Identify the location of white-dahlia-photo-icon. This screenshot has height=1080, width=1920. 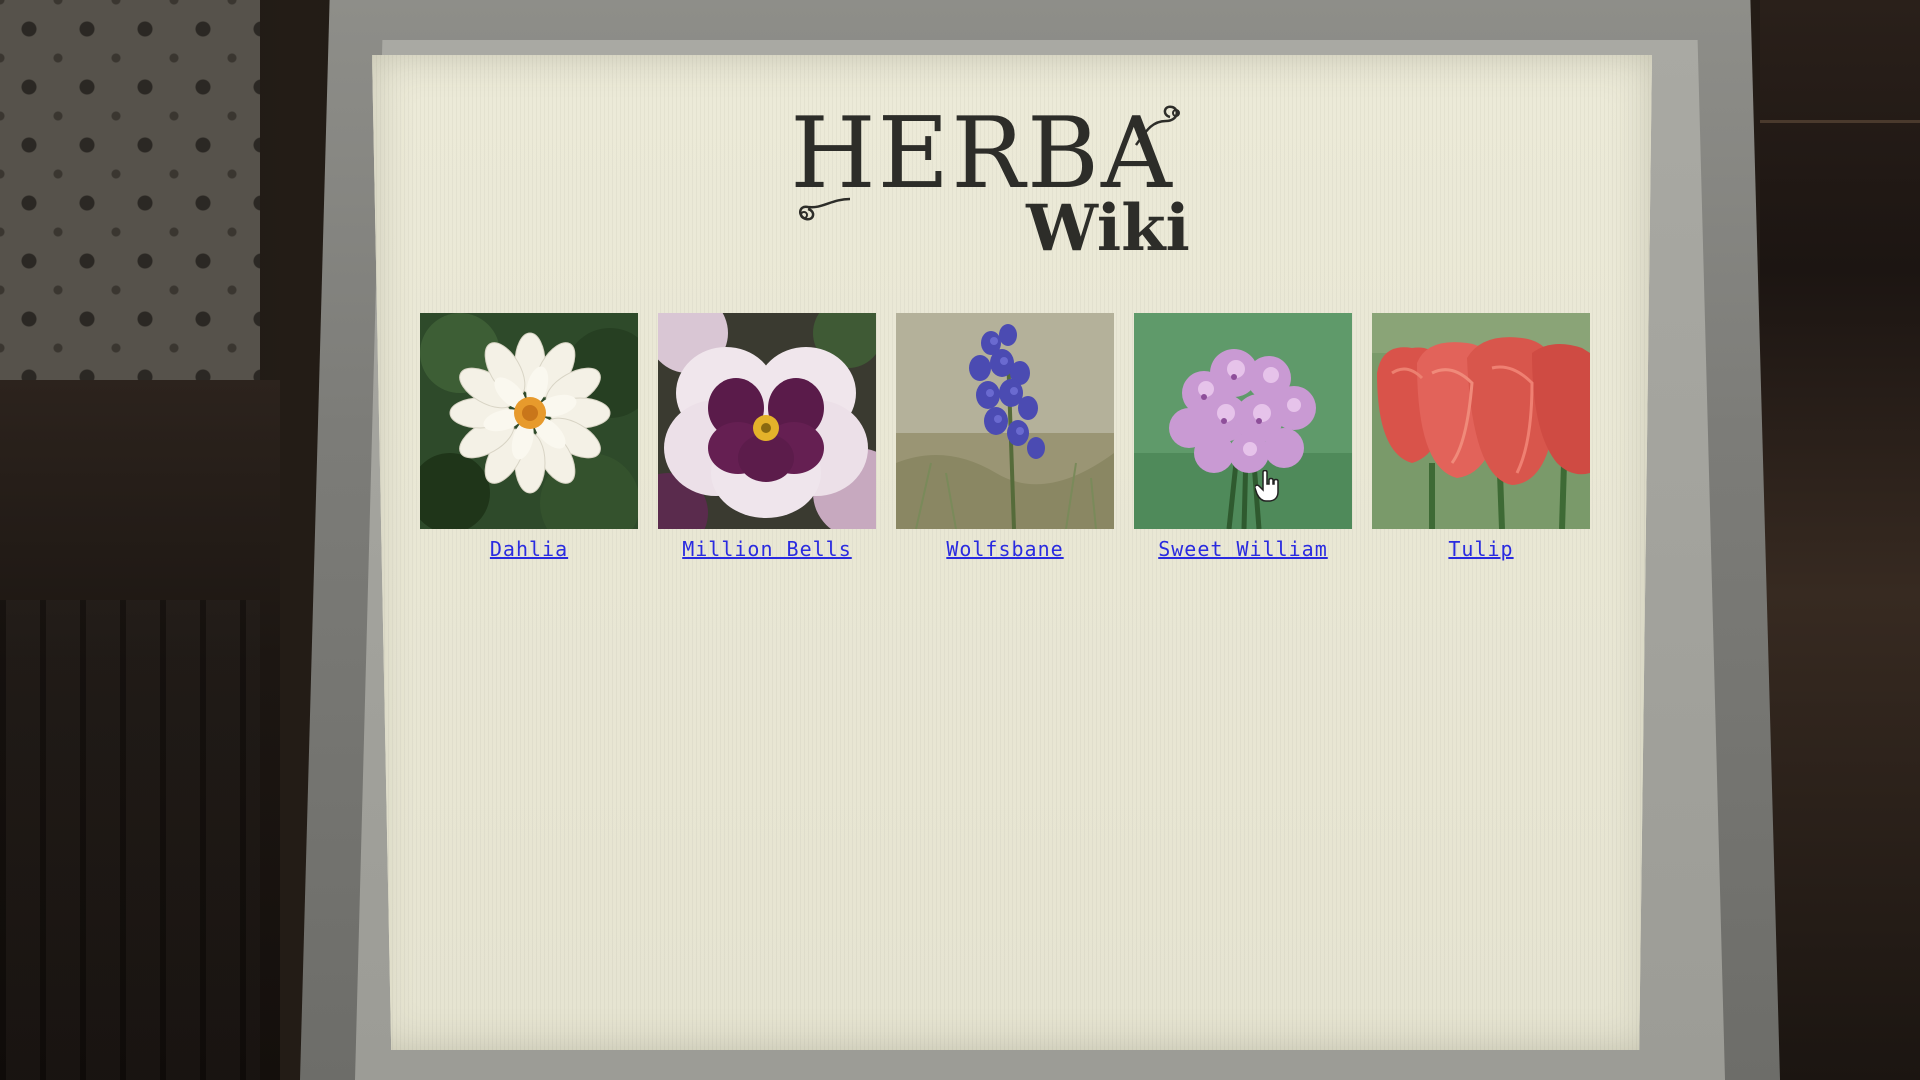
(529, 421).